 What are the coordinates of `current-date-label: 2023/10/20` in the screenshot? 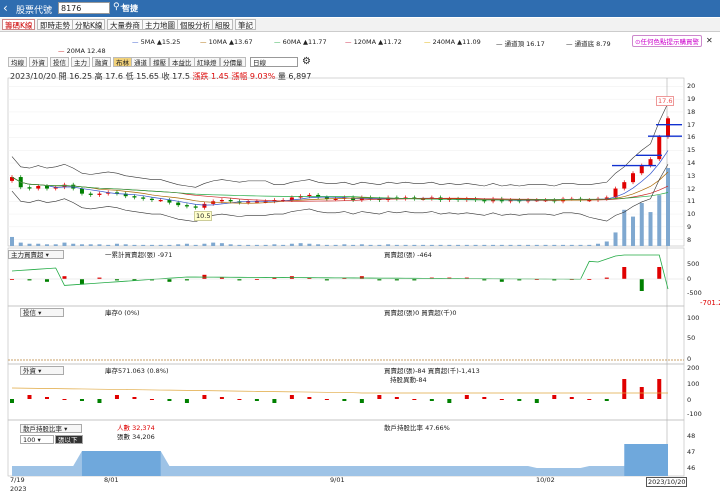 It's located at (667, 482).